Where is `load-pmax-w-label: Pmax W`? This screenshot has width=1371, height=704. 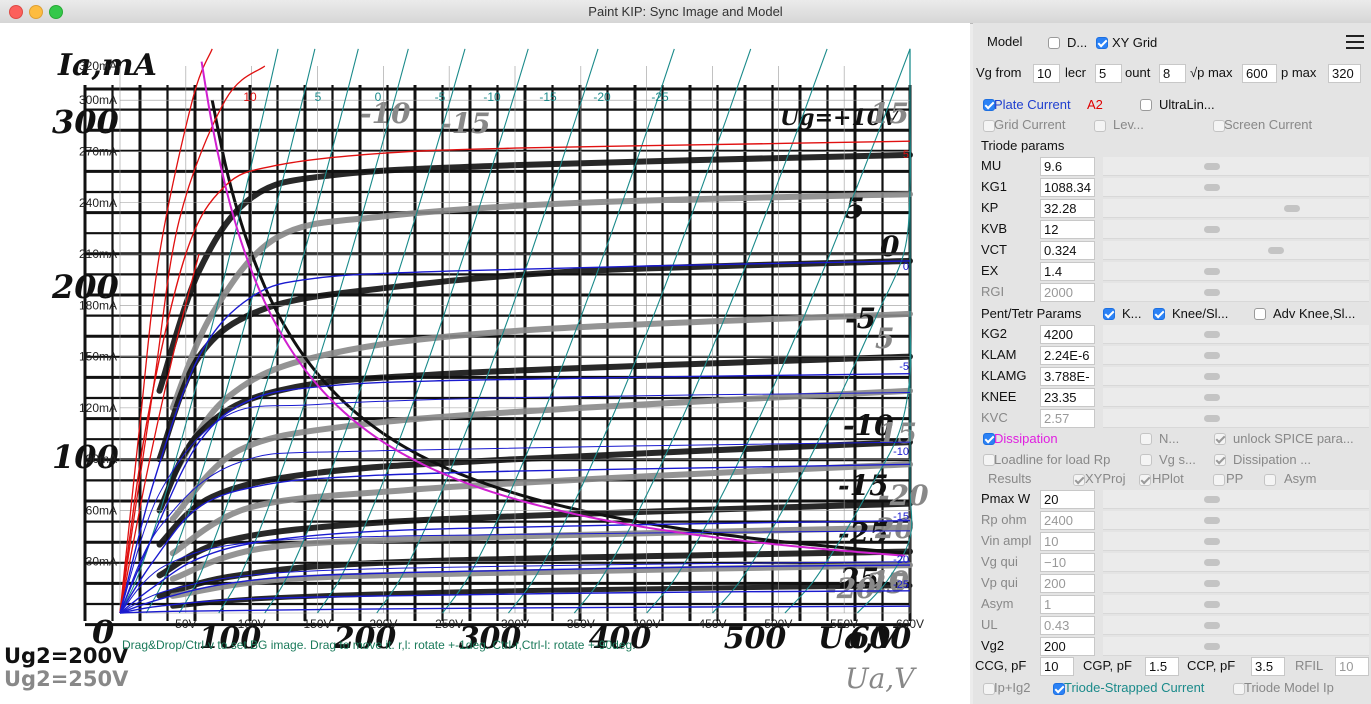 load-pmax-w-label: Pmax W is located at coordinates (1006, 498).